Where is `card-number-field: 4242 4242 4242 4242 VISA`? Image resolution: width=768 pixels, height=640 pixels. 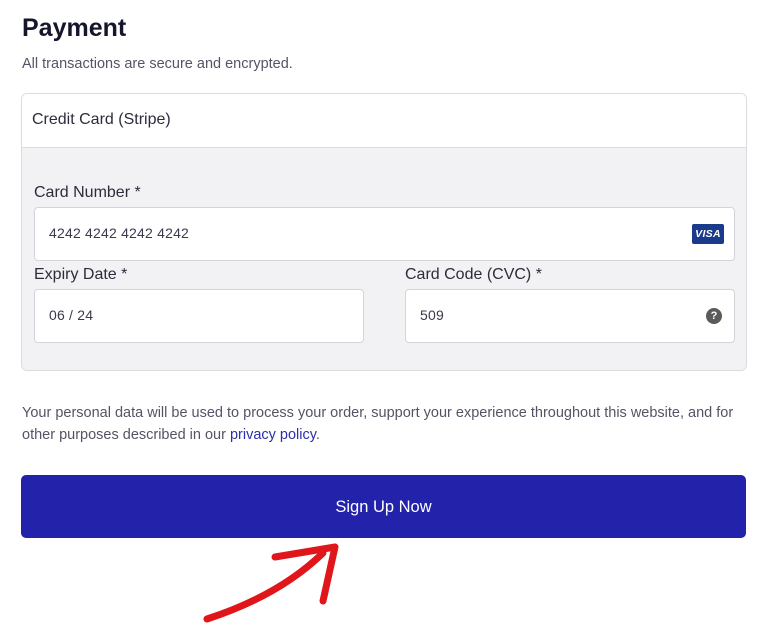 card-number-field: 4242 4242 4242 4242 VISA is located at coordinates (384, 234).